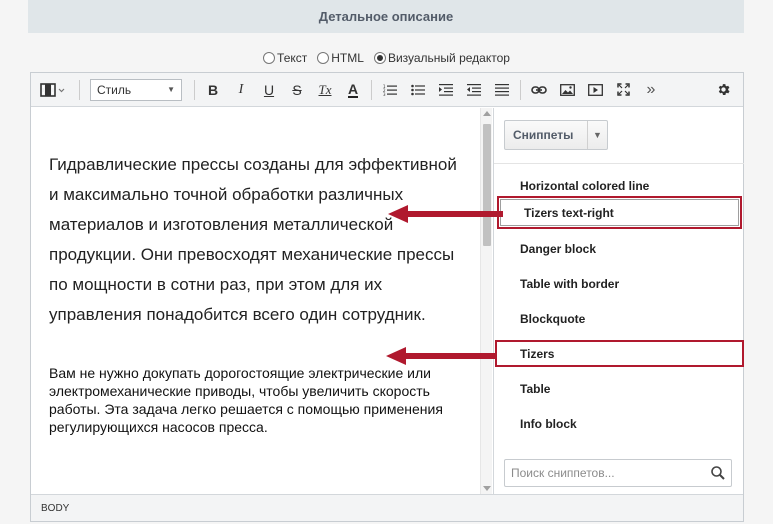  Describe the element at coordinates (213, 90) in the screenshot. I see `bold-button: B` at that location.